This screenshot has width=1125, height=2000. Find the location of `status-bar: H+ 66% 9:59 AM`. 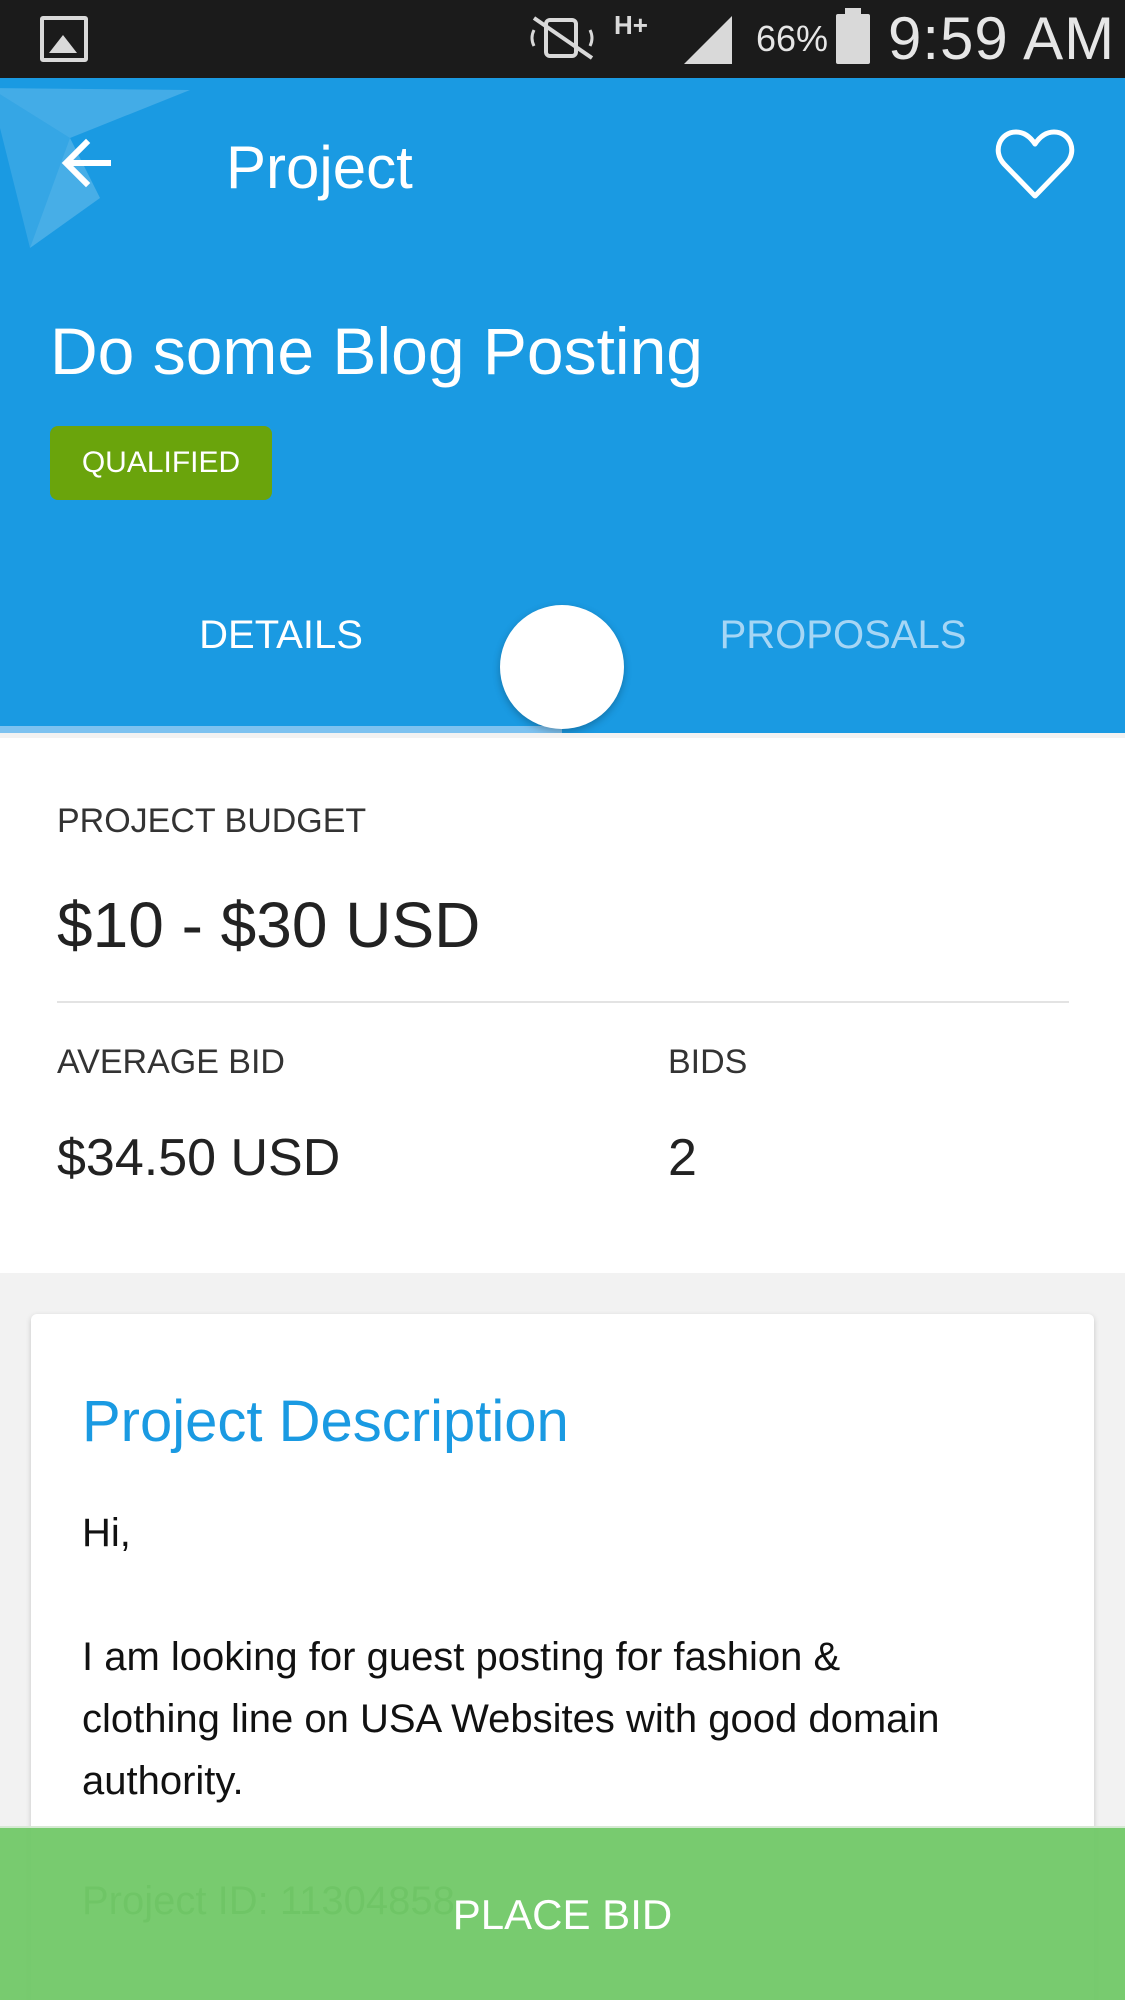

status-bar: H+ 66% 9:59 AM is located at coordinates (562, 39).